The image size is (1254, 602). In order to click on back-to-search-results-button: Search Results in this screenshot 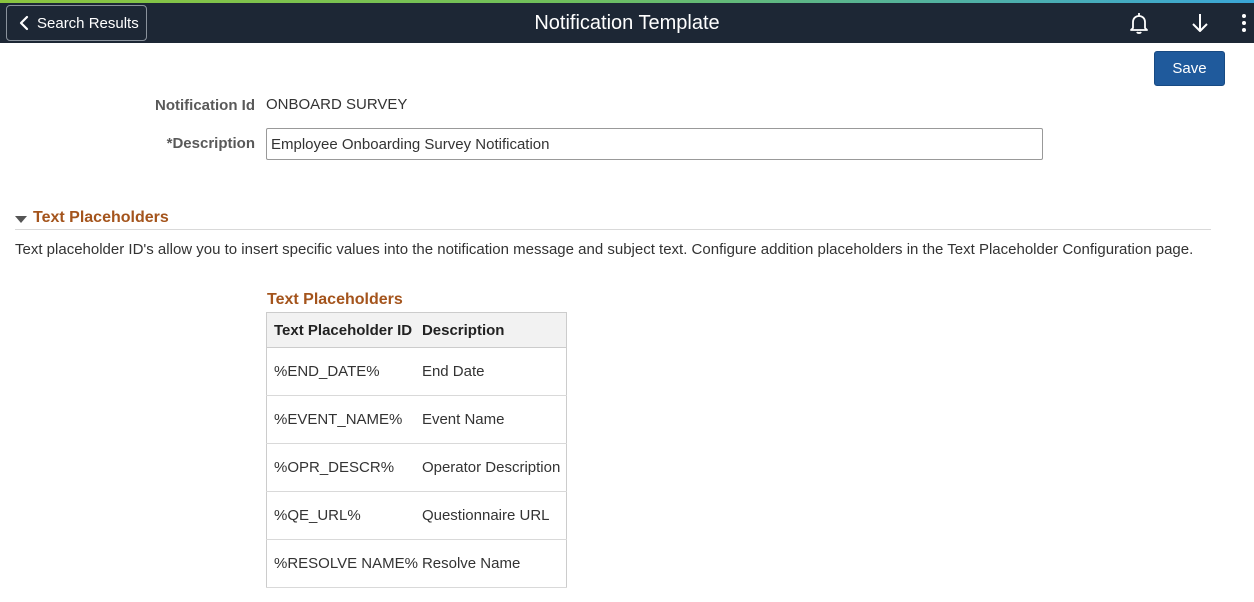, I will do `click(76, 23)`.